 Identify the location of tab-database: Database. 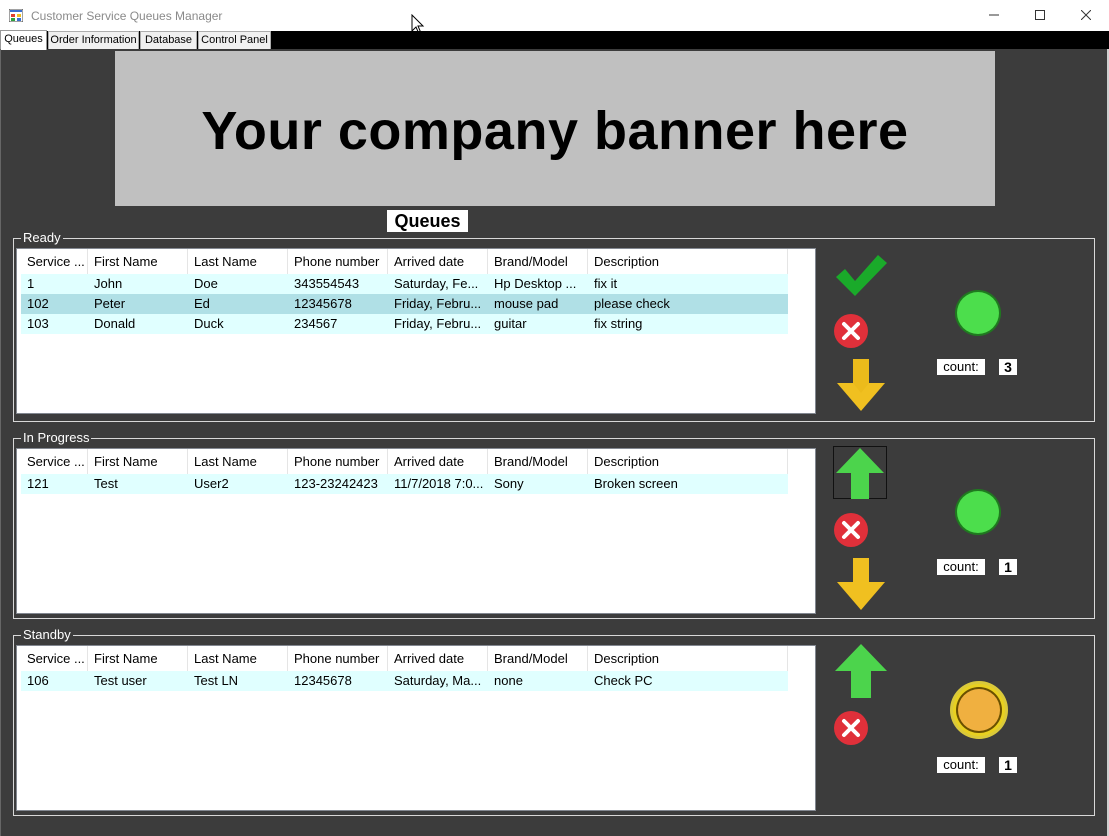
(168, 40).